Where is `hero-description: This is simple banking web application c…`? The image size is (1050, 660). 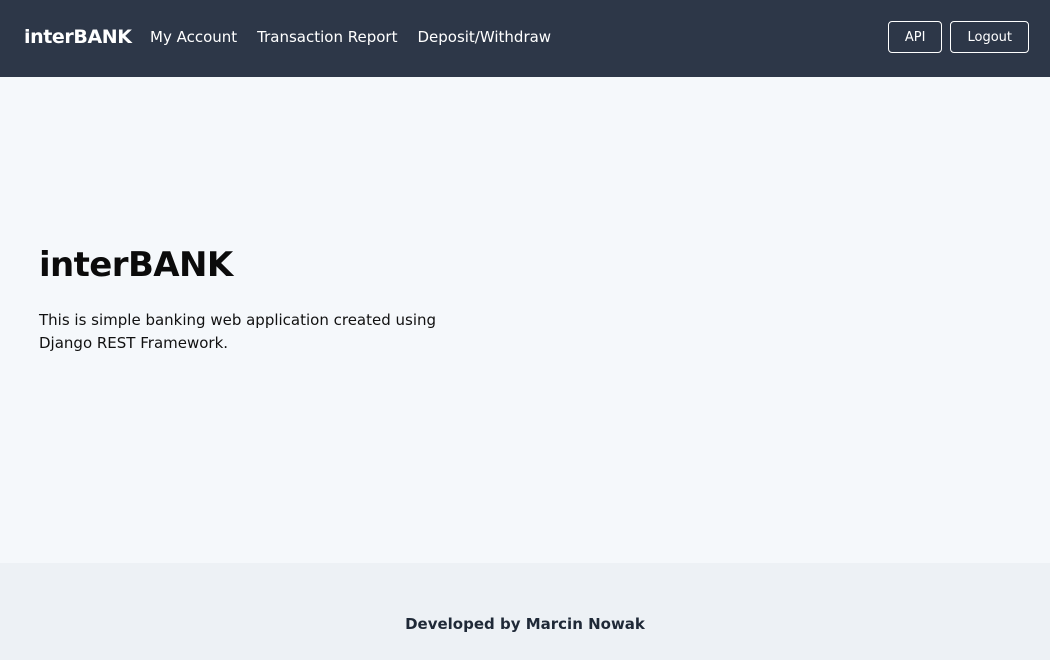 hero-description: This is simple banking web application c… is located at coordinates (238, 331).